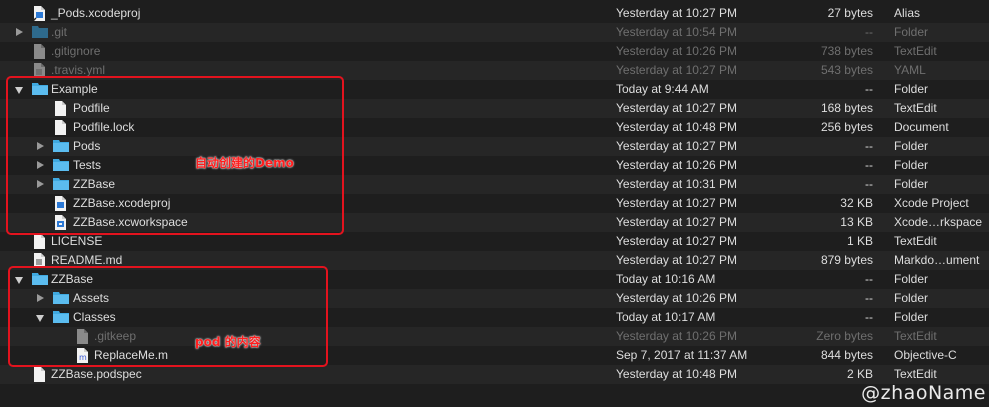 Image resolution: width=989 pixels, height=407 pixels. I want to click on markdown-file-icon, so click(39, 260).